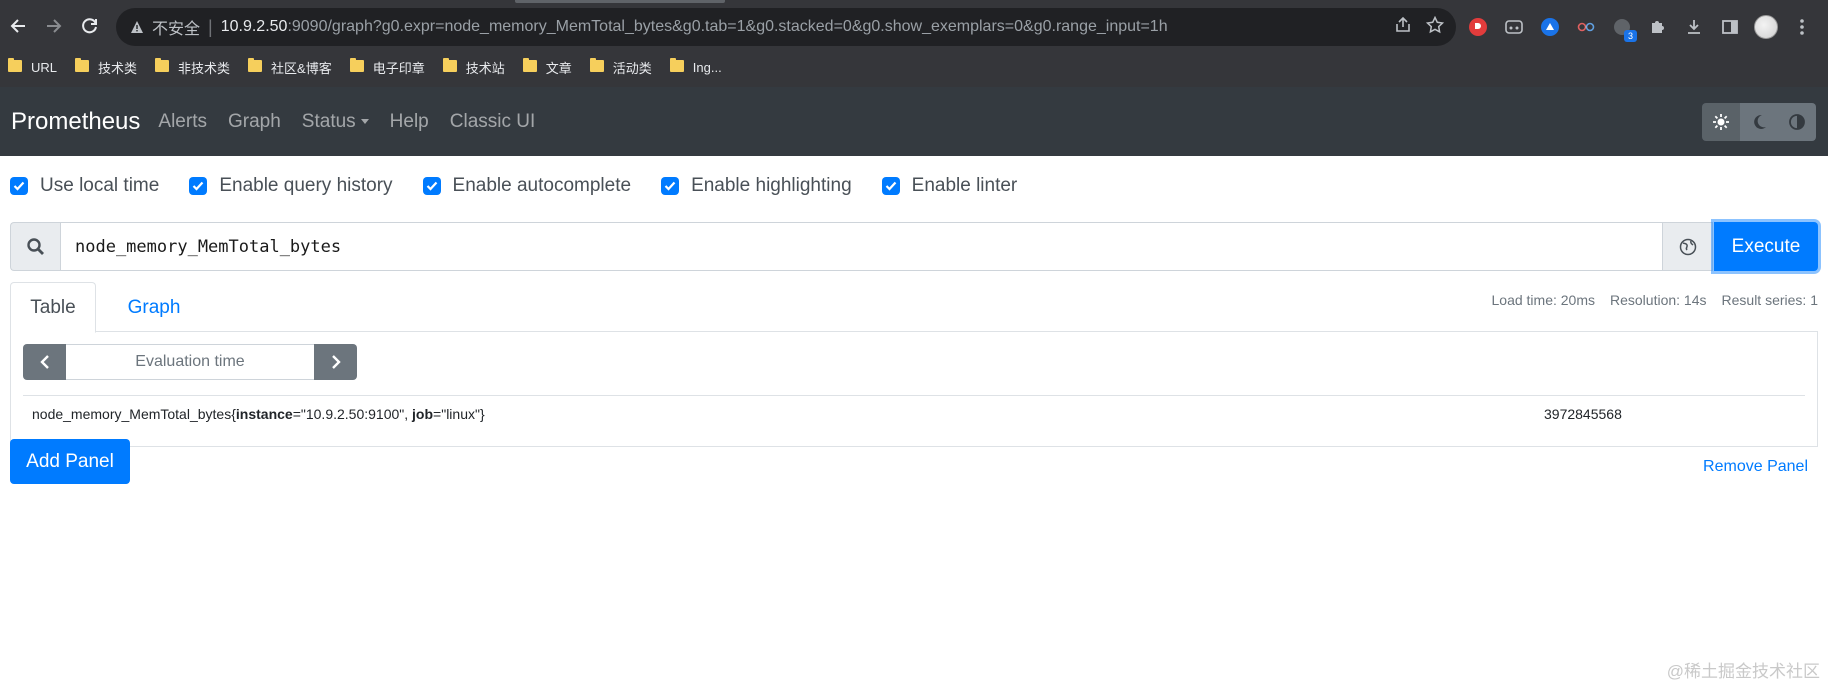 Image resolution: width=1828 pixels, height=684 pixels. Describe the element at coordinates (547, 67) in the screenshot. I see `bookmark-item: 文章` at that location.